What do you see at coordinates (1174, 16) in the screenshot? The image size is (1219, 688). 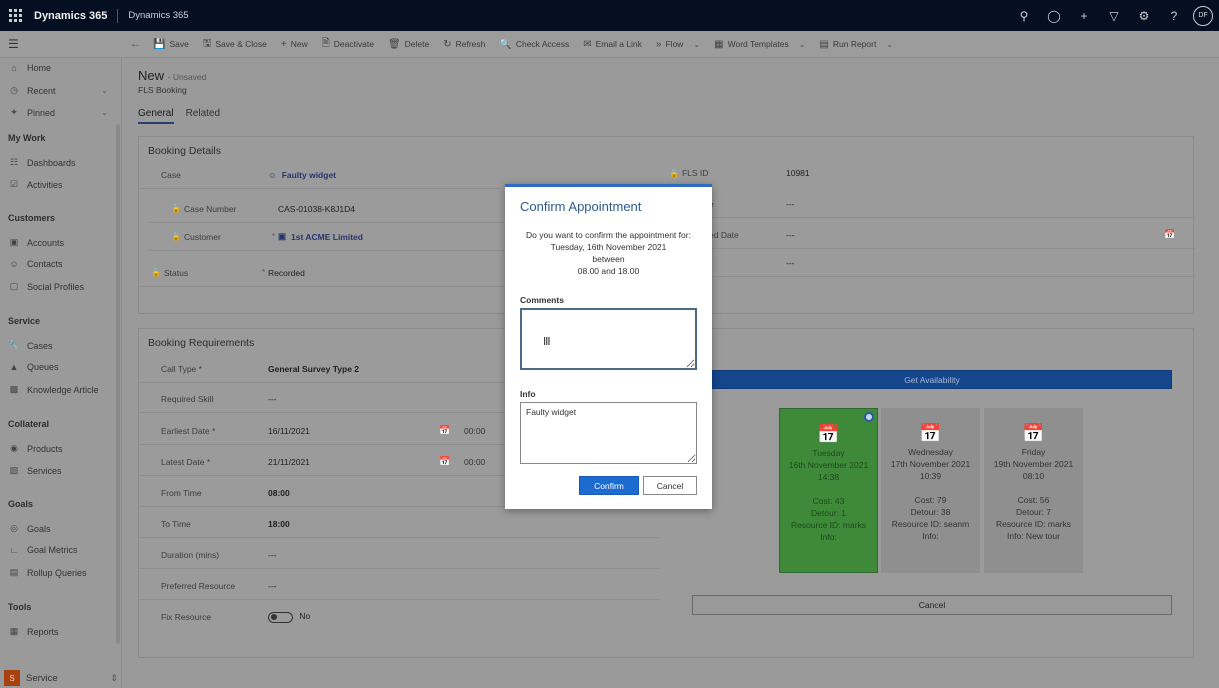 I see `help-icon: ?` at bounding box center [1174, 16].